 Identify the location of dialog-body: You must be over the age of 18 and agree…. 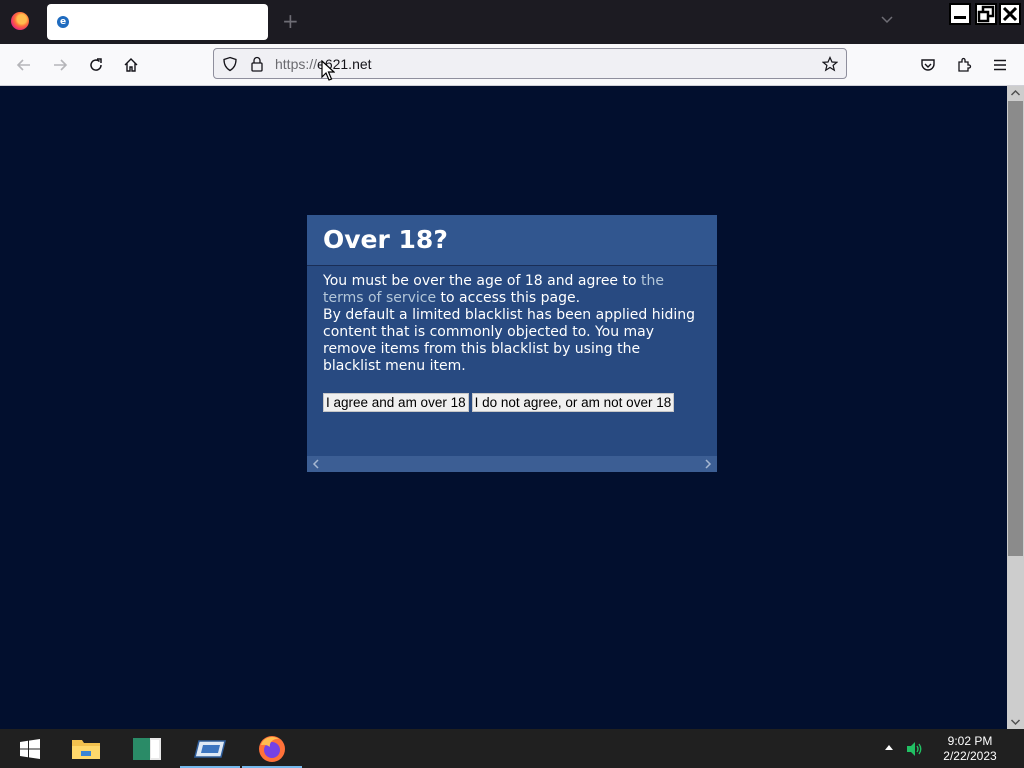
(512, 320).